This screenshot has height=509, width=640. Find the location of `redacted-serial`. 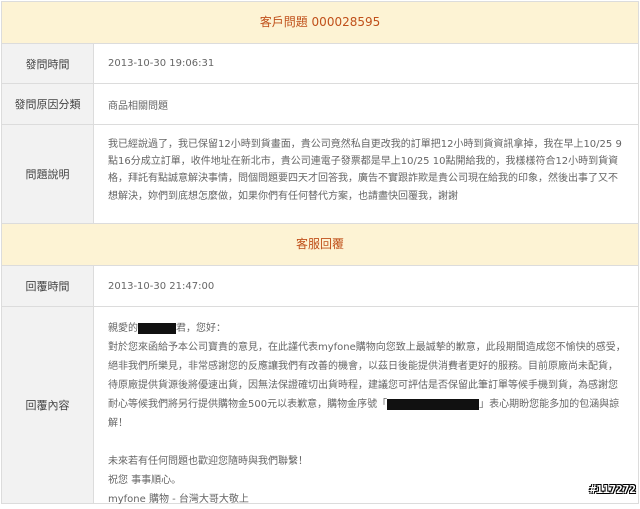

redacted-serial is located at coordinates (433, 404).